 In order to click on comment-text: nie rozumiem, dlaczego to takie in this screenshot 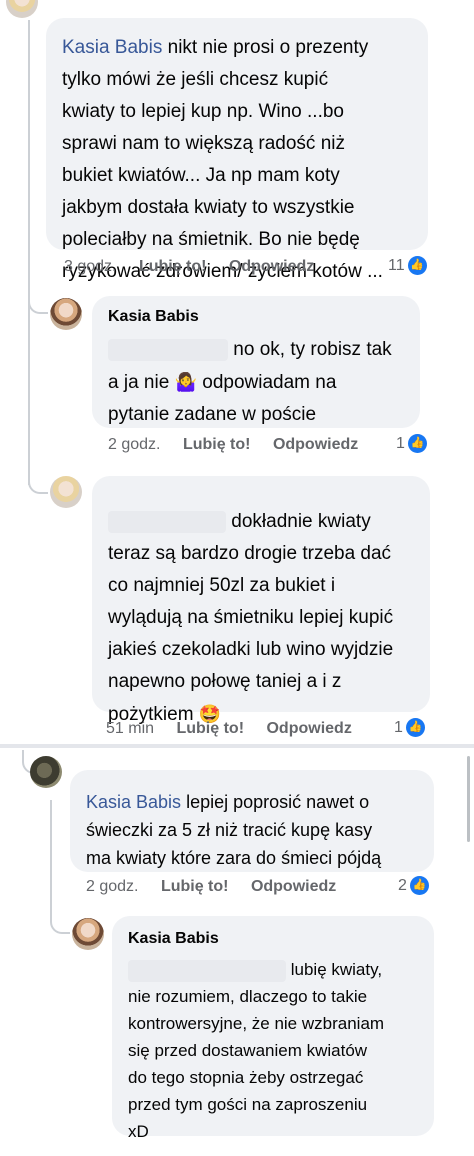, I will do `click(248, 996)`.